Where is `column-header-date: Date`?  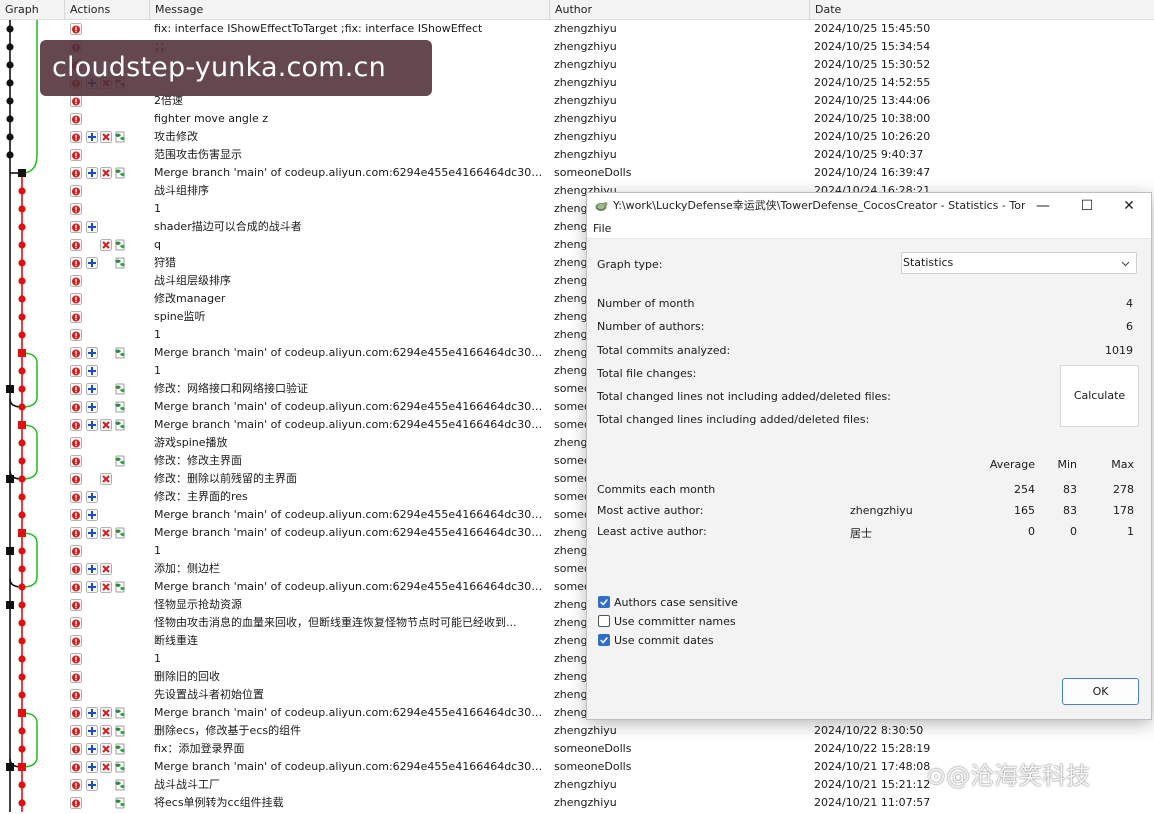
column-header-date: Date is located at coordinates (982, 10).